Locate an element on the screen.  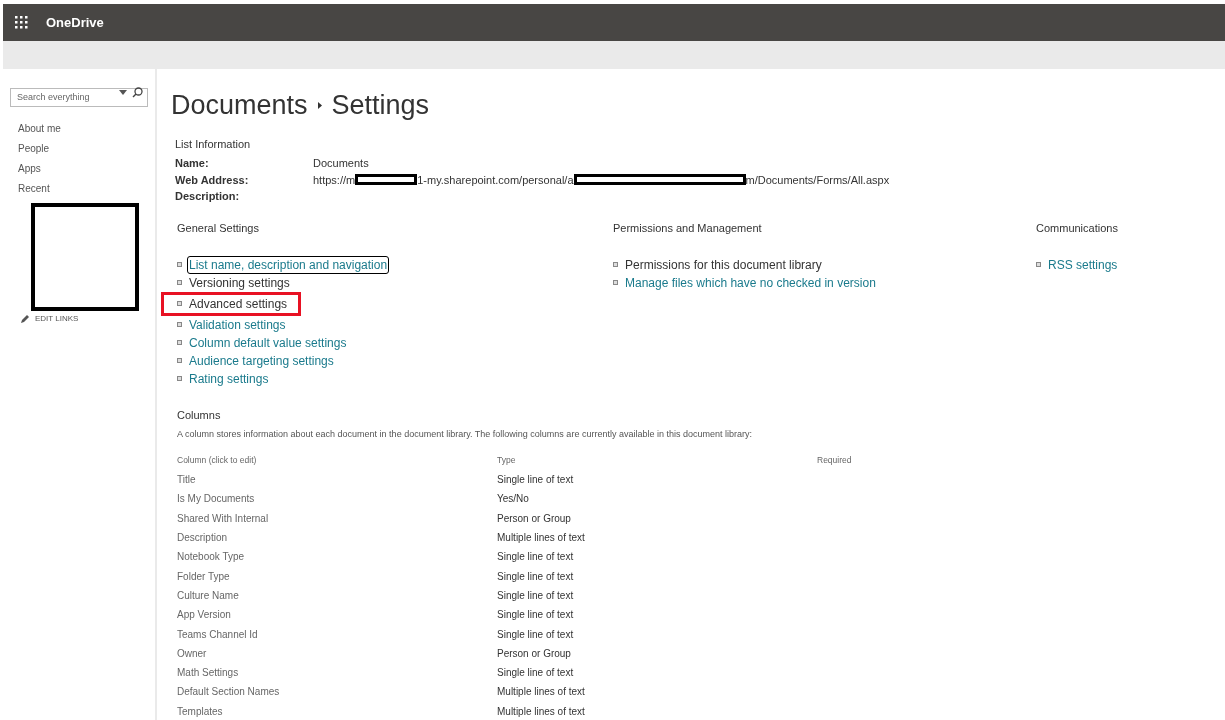
section-heading: Columns is located at coordinates (199, 414).